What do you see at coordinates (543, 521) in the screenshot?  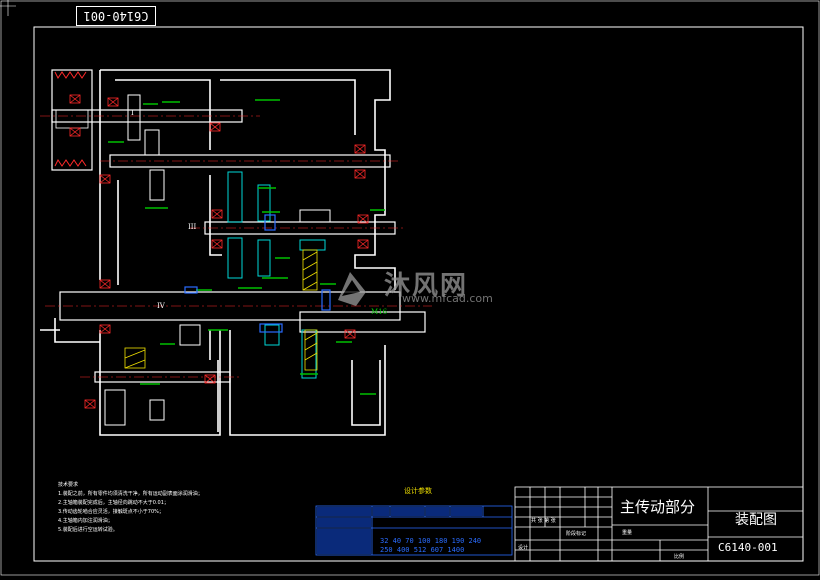 I see `title-block-sheet: 共 张 第 张` at bounding box center [543, 521].